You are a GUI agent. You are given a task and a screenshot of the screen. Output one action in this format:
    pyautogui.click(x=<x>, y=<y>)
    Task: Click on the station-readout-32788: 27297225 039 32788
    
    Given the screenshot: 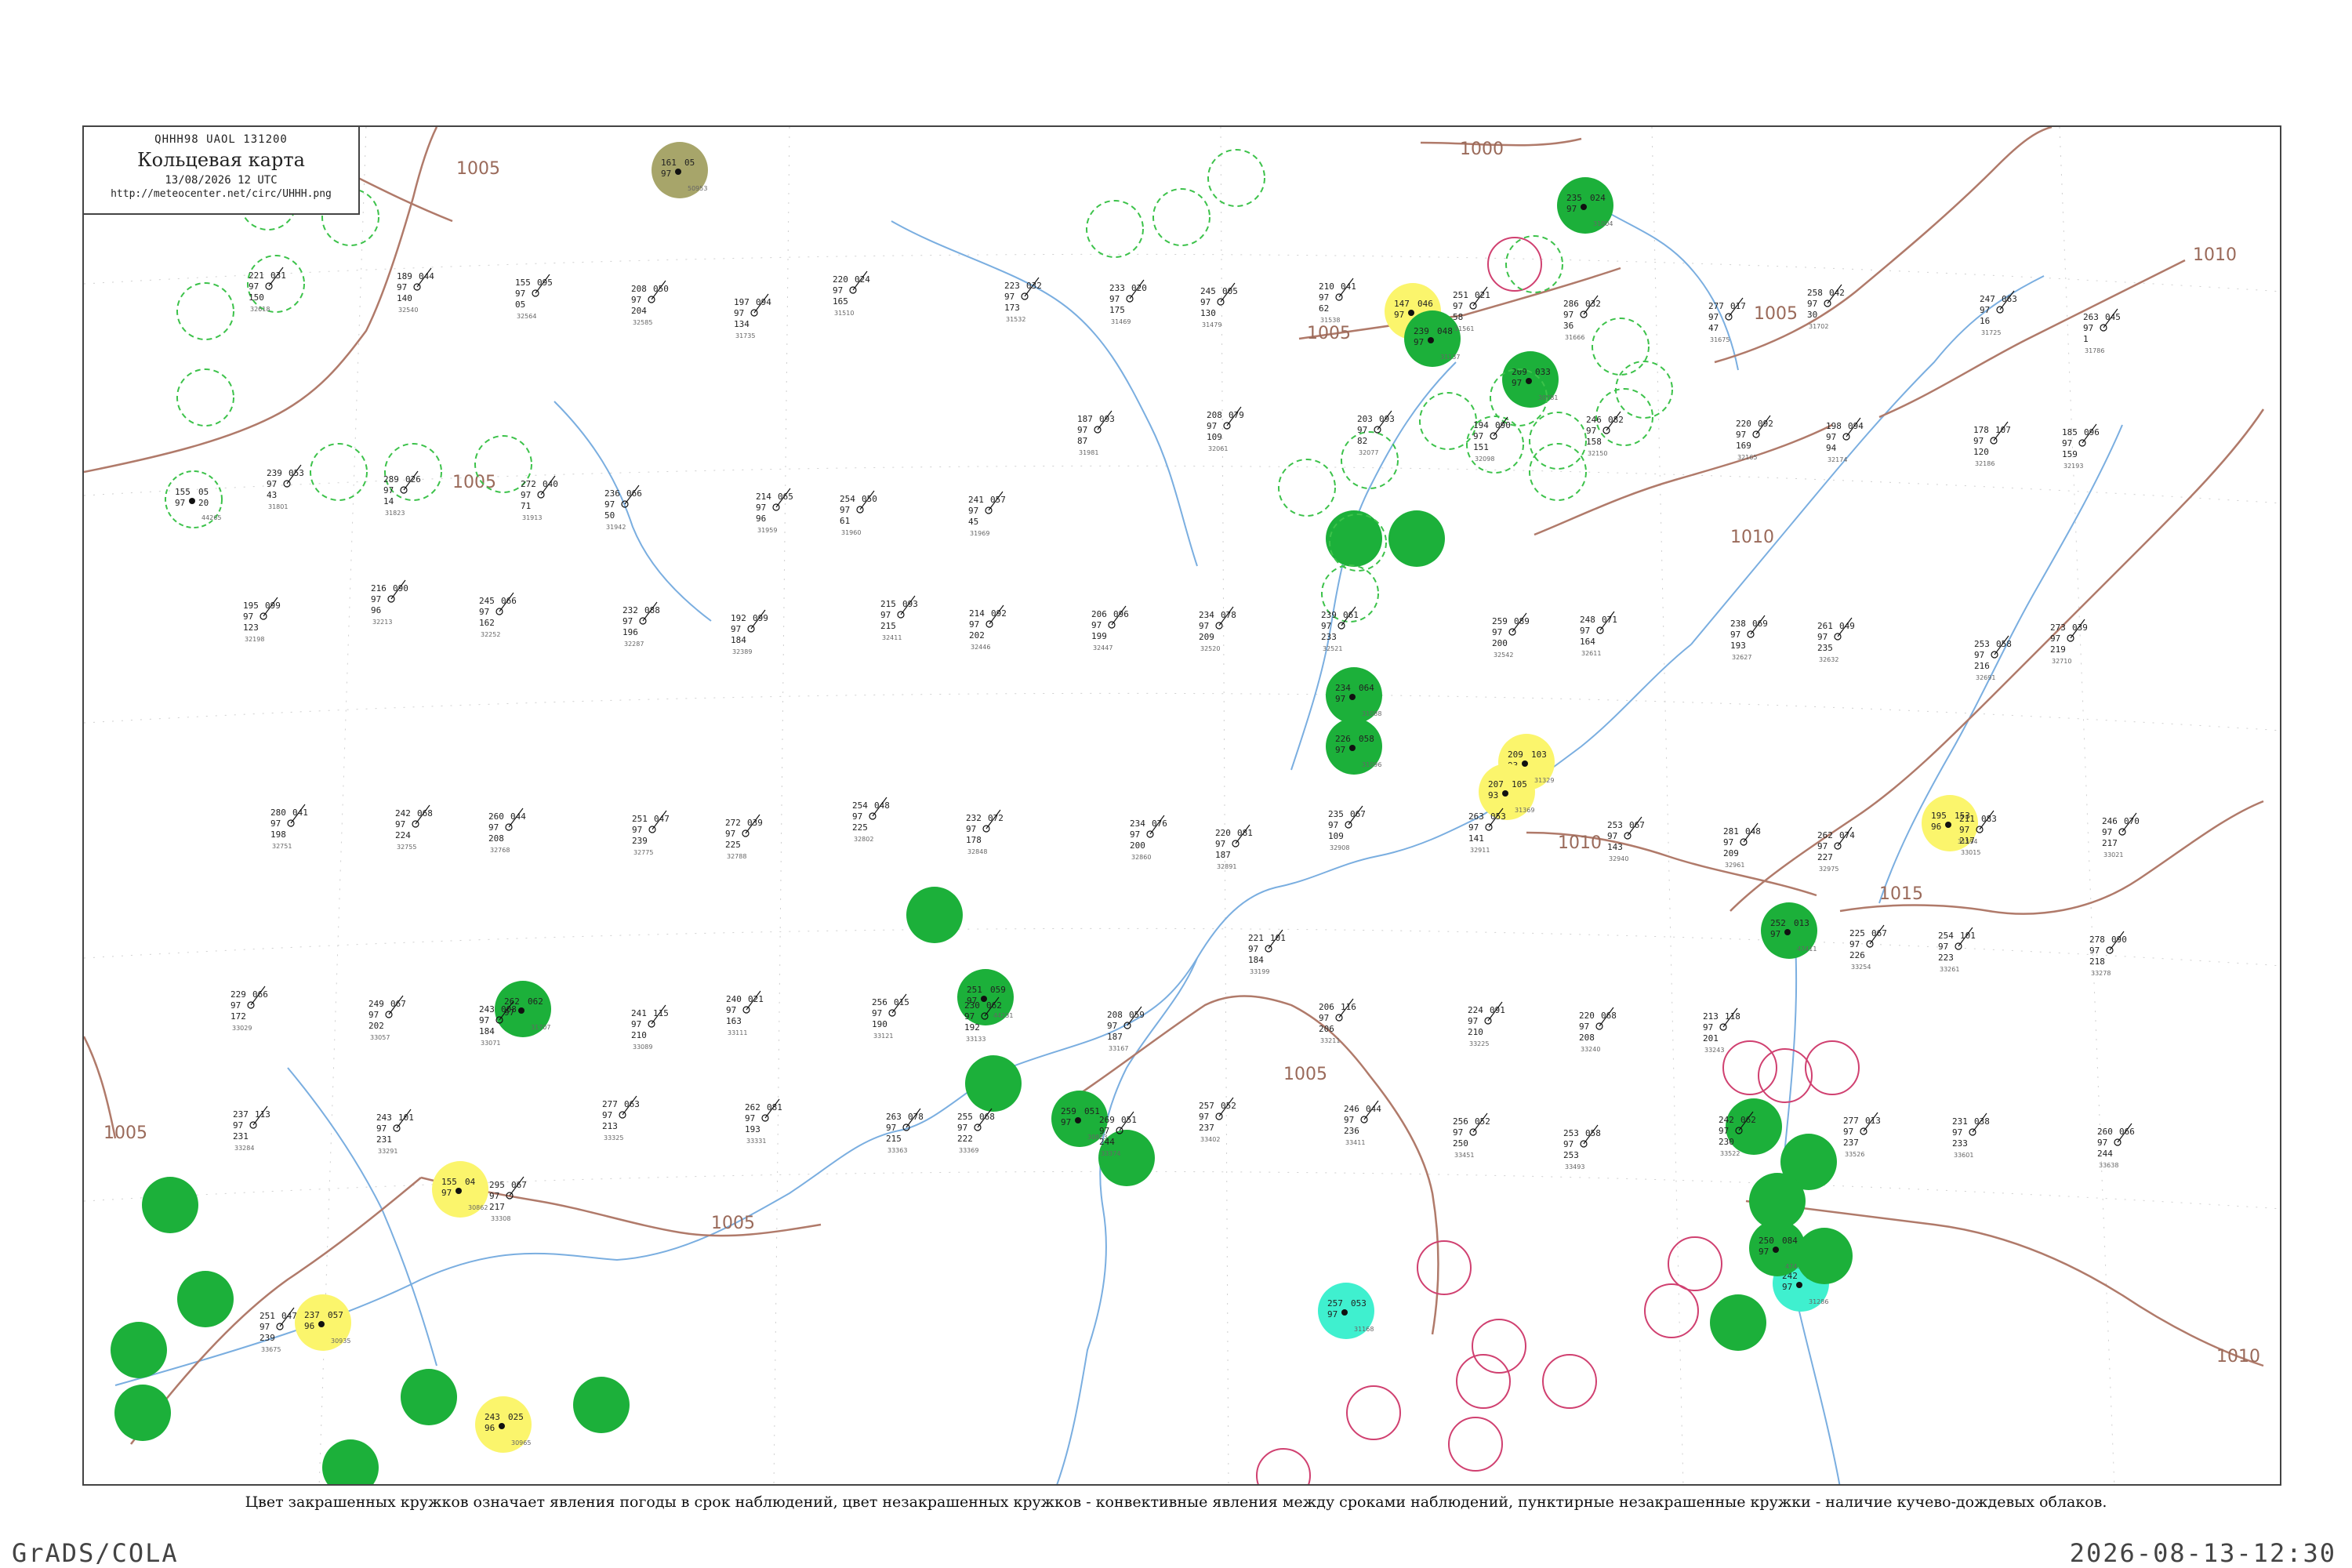 What is the action you would take?
    pyautogui.click(x=744, y=837)
    